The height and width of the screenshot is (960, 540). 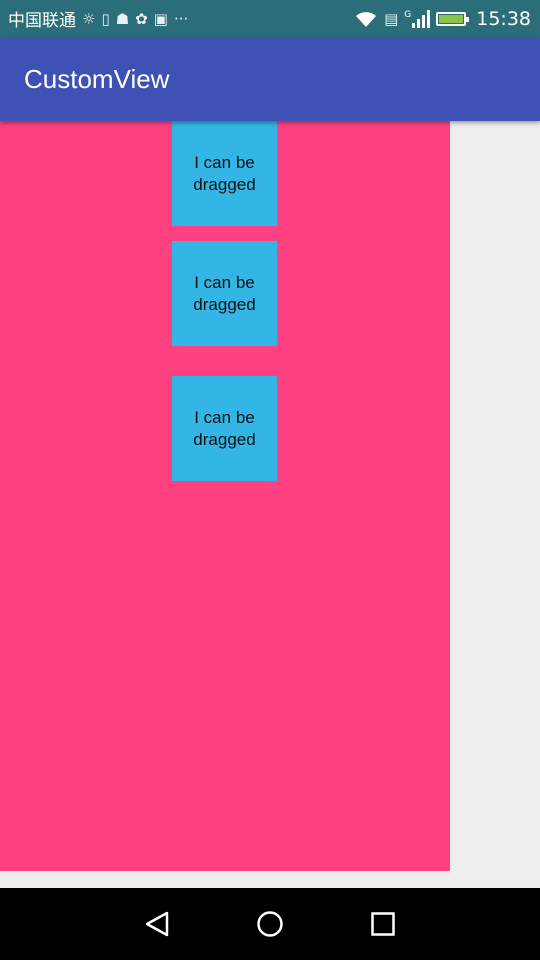 I want to click on draggable-box-1: I can be dragged, so click(x=224, y=173).